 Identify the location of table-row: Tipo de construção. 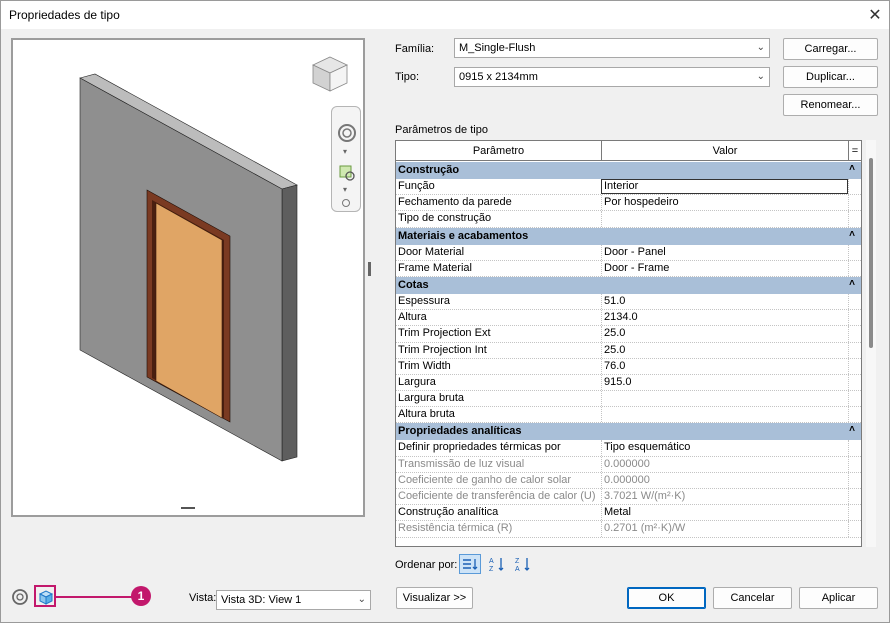
(628, 219).